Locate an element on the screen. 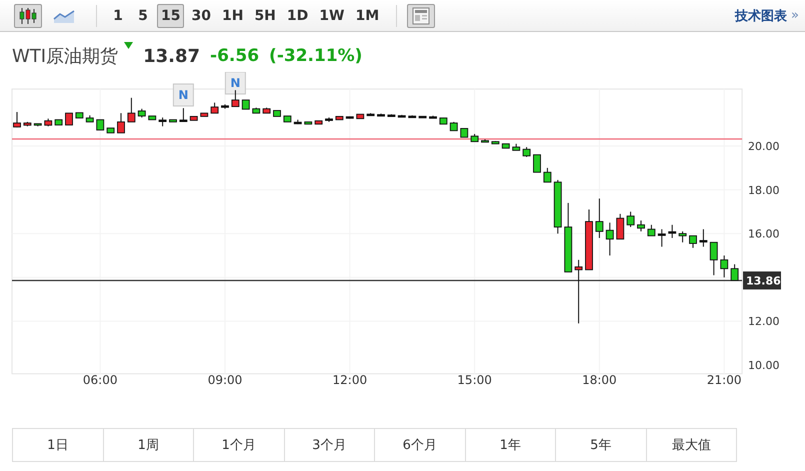 This screenshot has height=471, width=805. y-axis-label: 16.00 is located at coordinates (764, 234).